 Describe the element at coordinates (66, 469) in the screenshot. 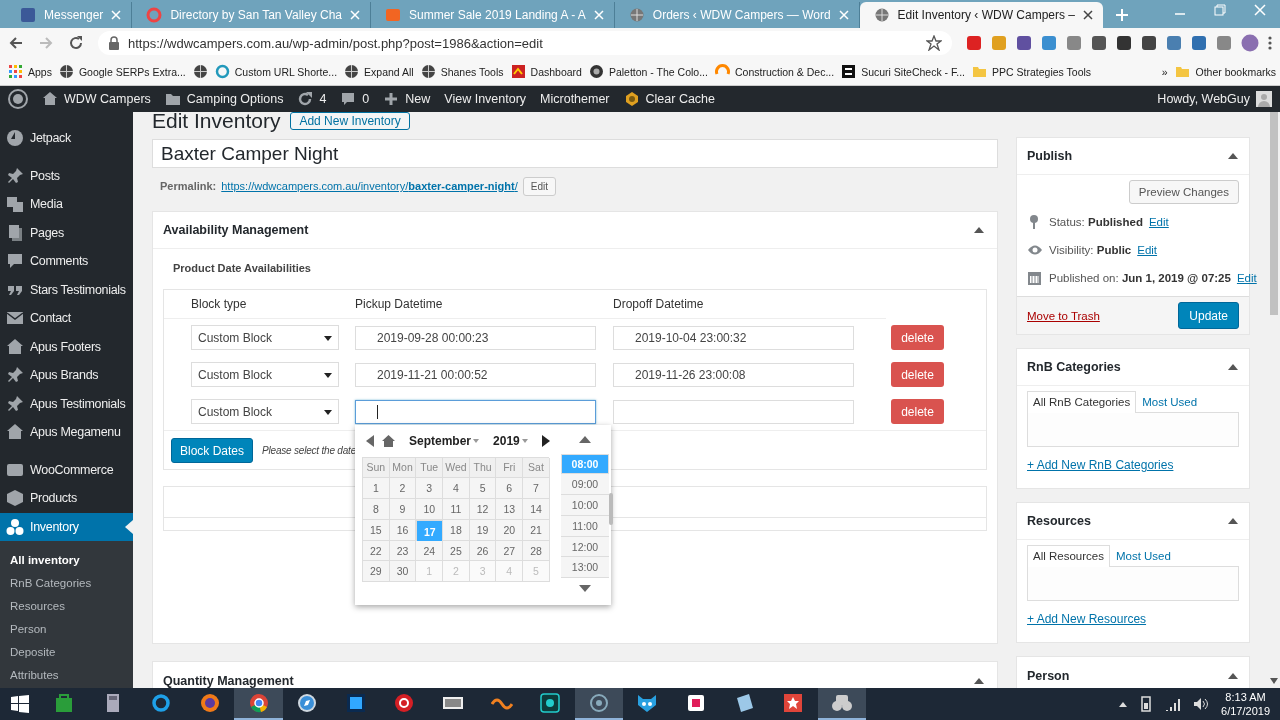

I see `sidebar-item: WooCommerce` at that location.